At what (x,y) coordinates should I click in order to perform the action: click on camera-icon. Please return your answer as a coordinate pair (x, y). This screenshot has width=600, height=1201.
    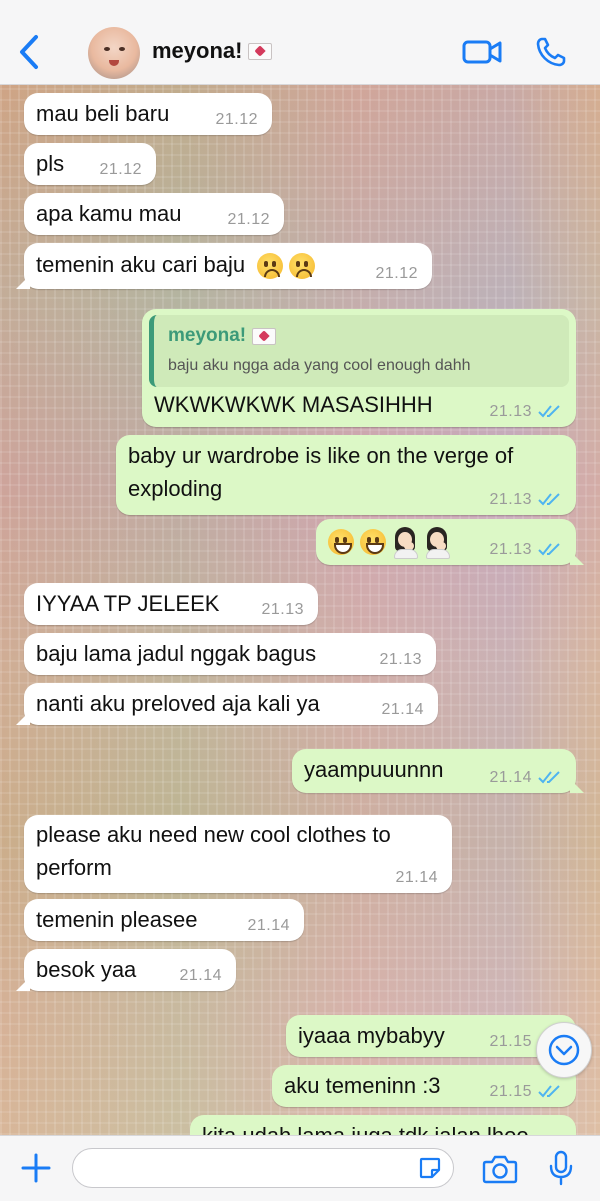
    Looking at the image, I should click on (500, 1169).